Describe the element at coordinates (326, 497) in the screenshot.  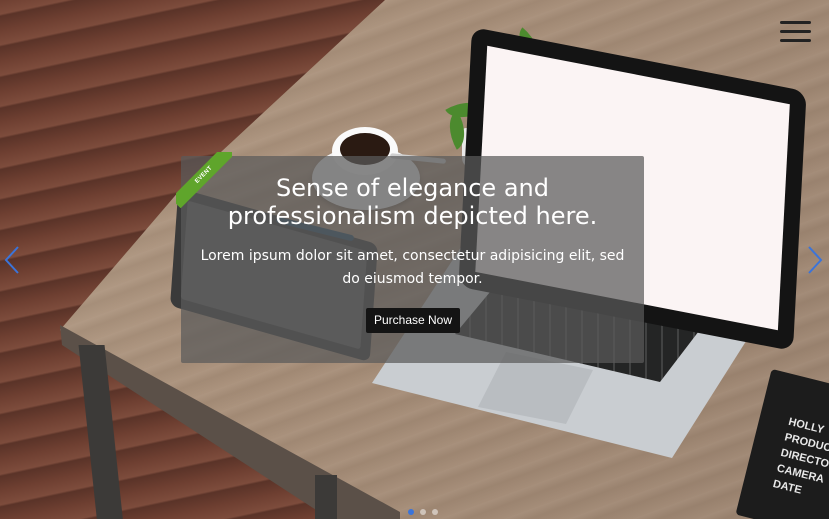
I see `table-leg` at that location.